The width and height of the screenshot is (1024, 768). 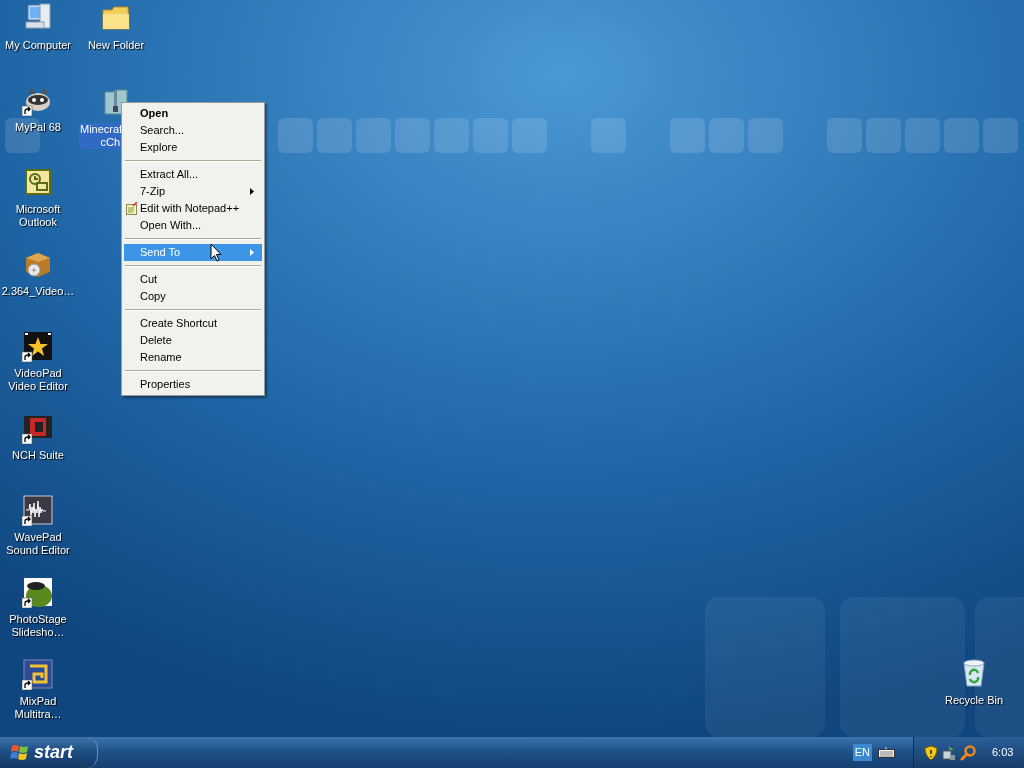 I want to click on icon-label: WavePad Sound Editor, so click(x=38, y=544).